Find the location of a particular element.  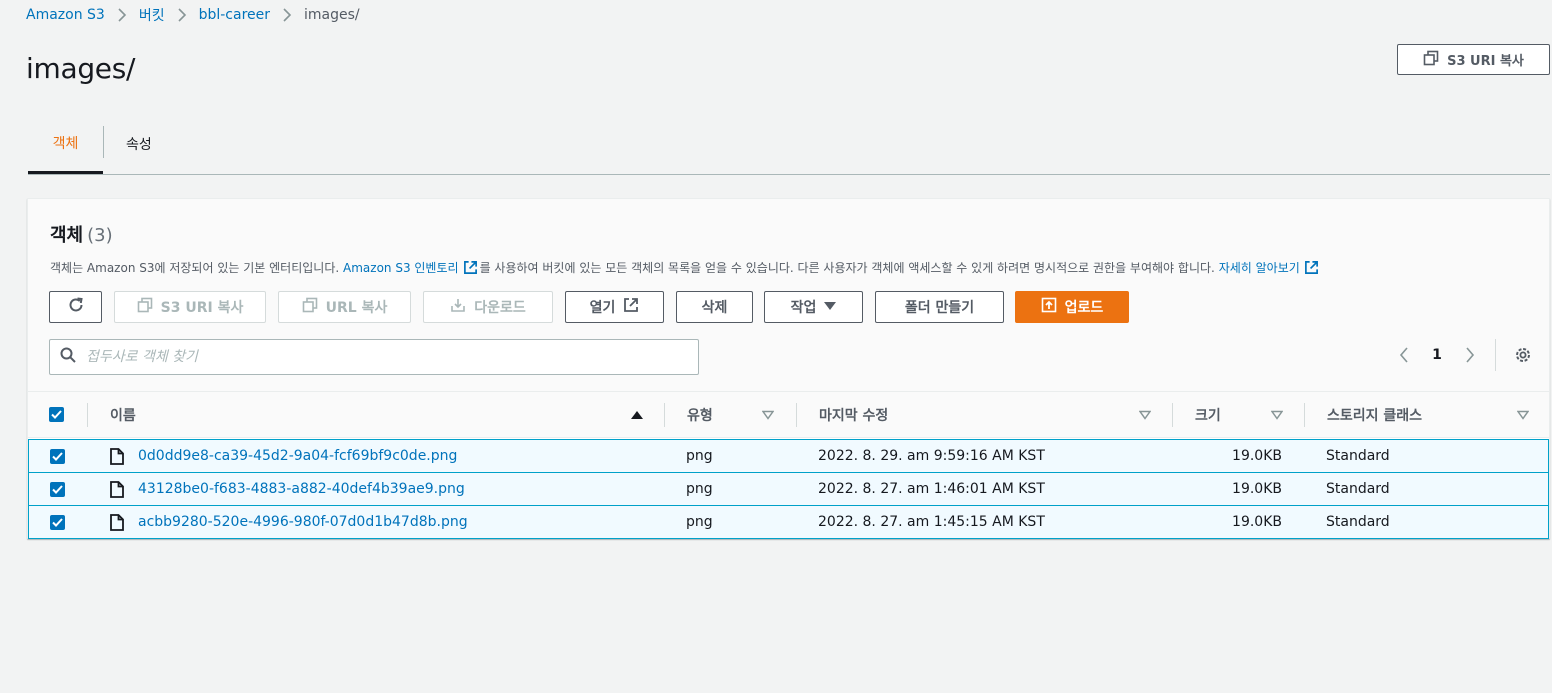

copy-s3-uri-button: S3 URI 복사 is located at coordinates (190, 307).